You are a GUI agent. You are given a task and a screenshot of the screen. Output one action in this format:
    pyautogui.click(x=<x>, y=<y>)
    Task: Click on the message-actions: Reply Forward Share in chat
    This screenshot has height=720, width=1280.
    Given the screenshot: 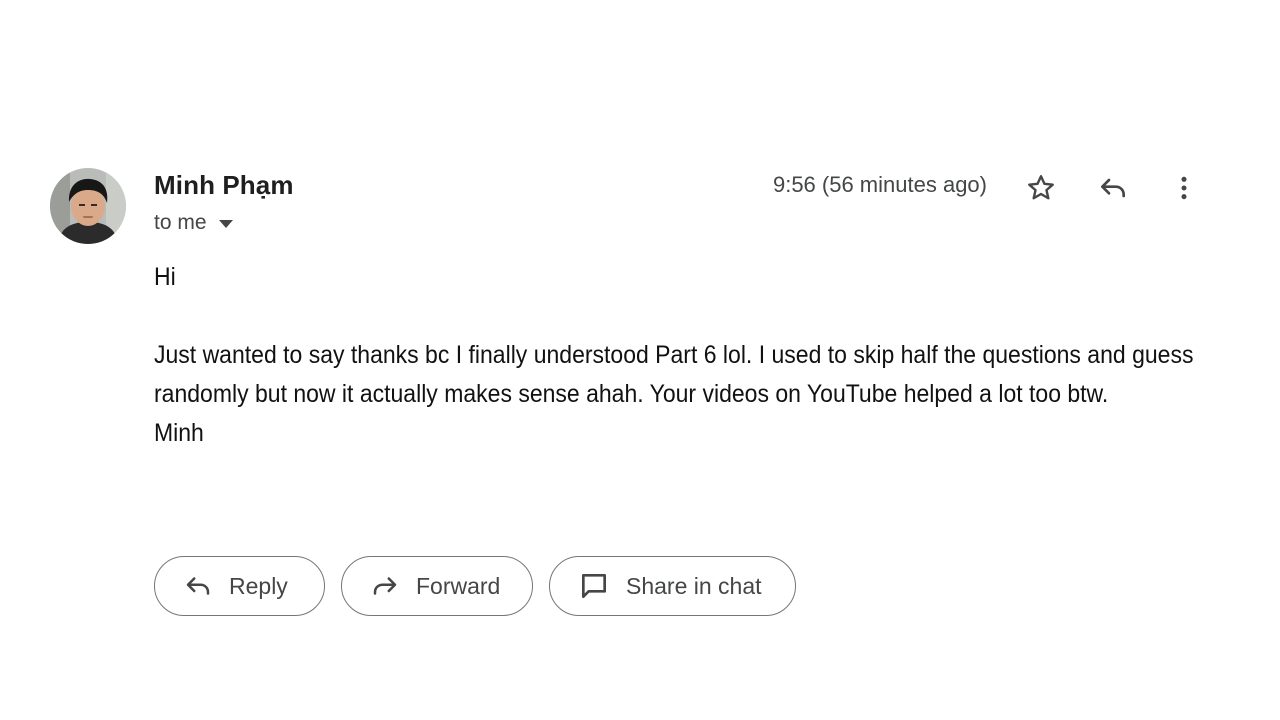 What is the action you would take?
    pyautogui.click(x=475, y=586)
    